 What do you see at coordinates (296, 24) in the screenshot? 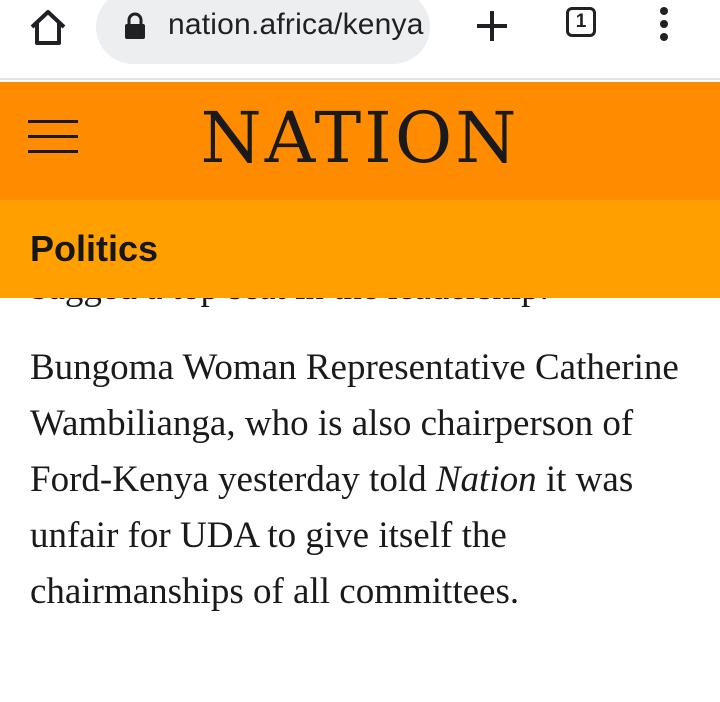
I see `url-text: nation.africa/kenya` at bounding box center [296, 24].